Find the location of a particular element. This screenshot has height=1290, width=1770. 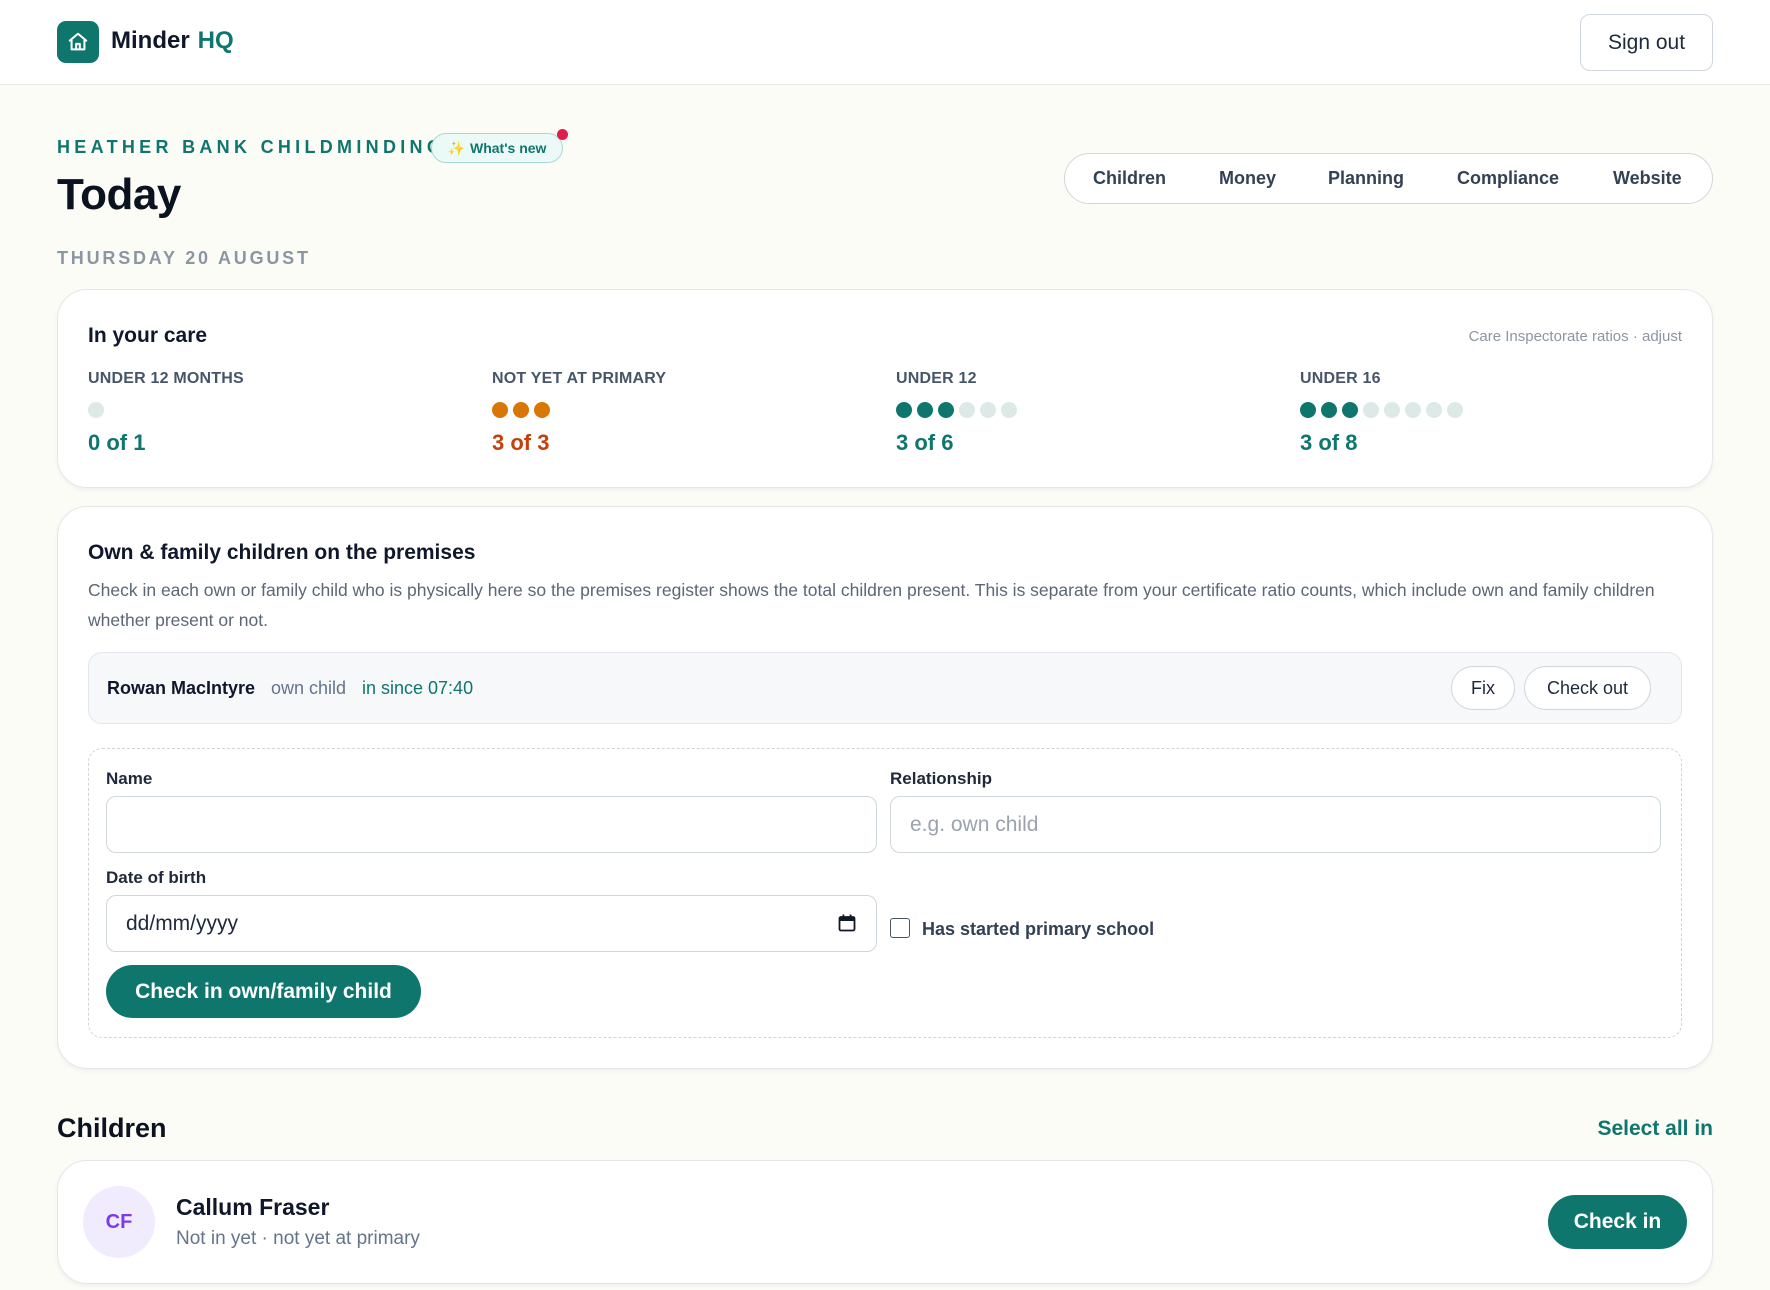

dob-placeholder: dd/mm/yyyy is located at coordinates (182, 923).